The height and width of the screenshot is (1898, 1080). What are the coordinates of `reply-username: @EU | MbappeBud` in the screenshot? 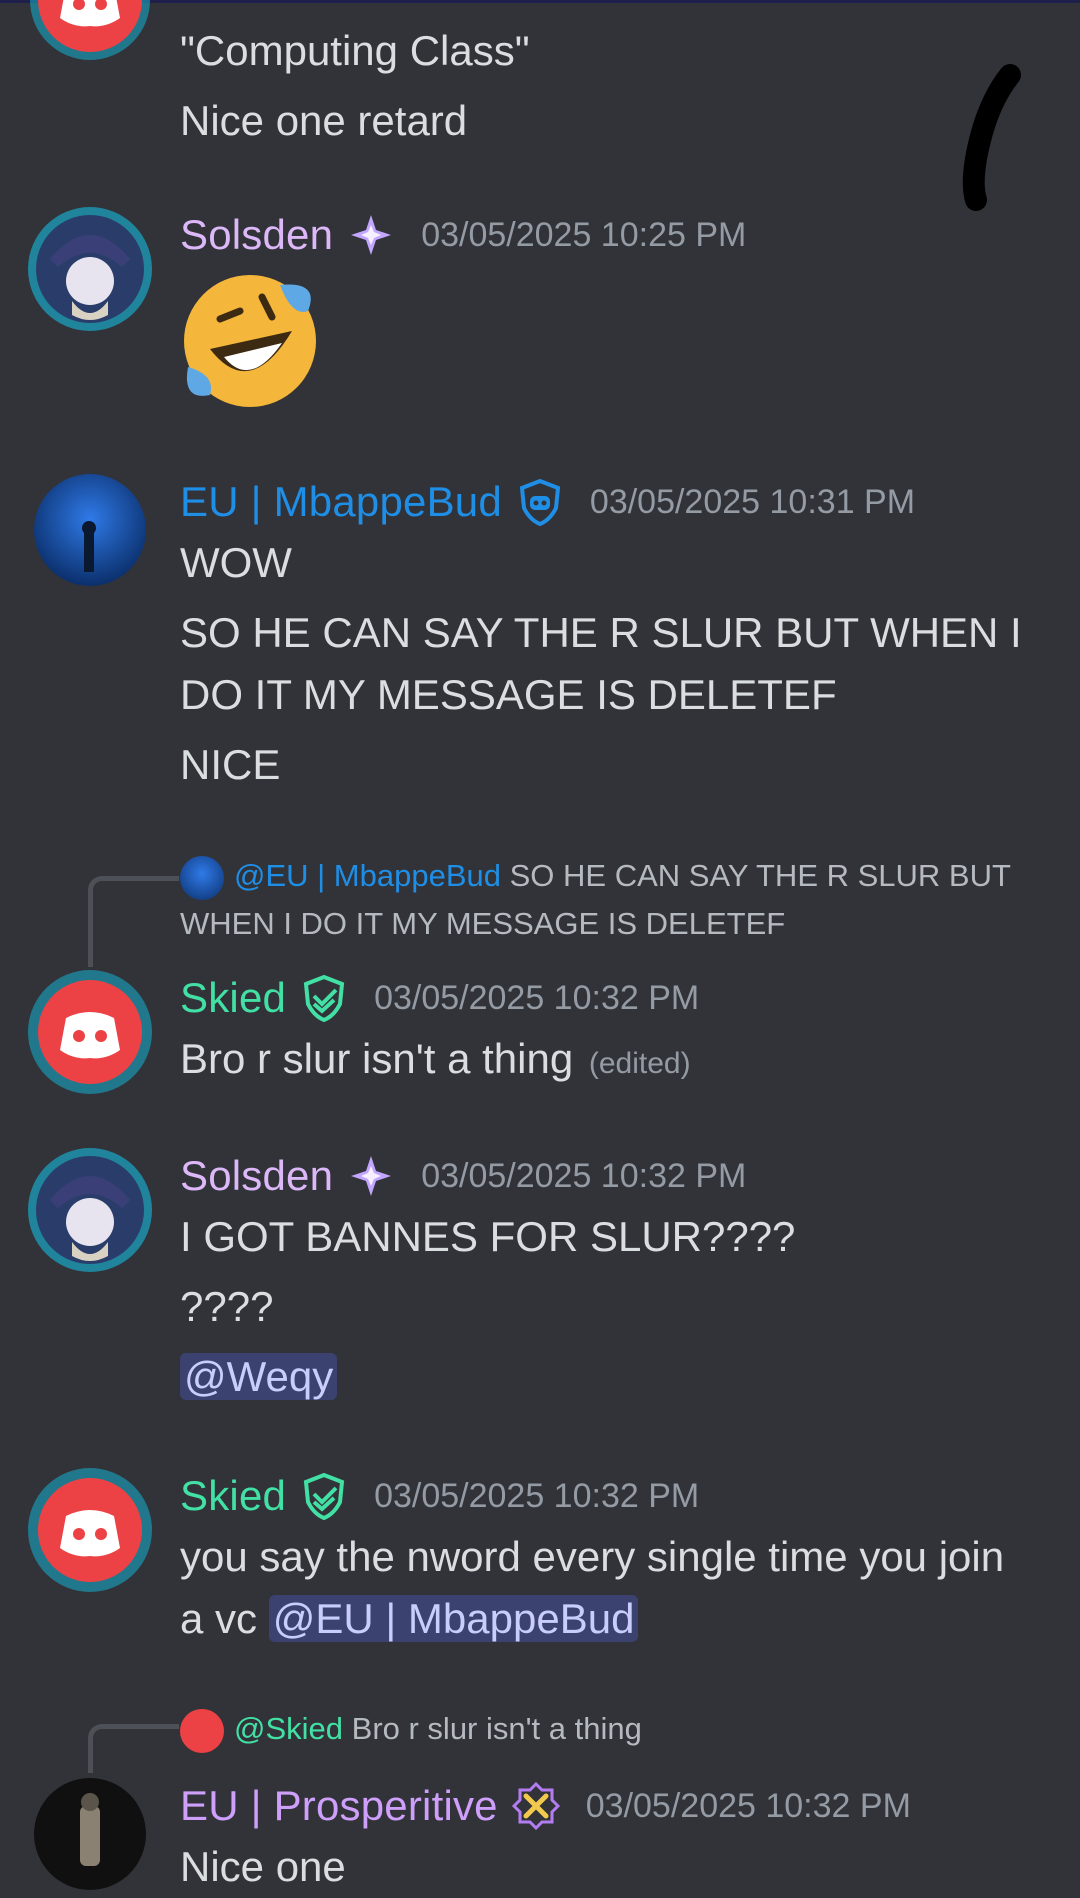 It's located at (367, 875).